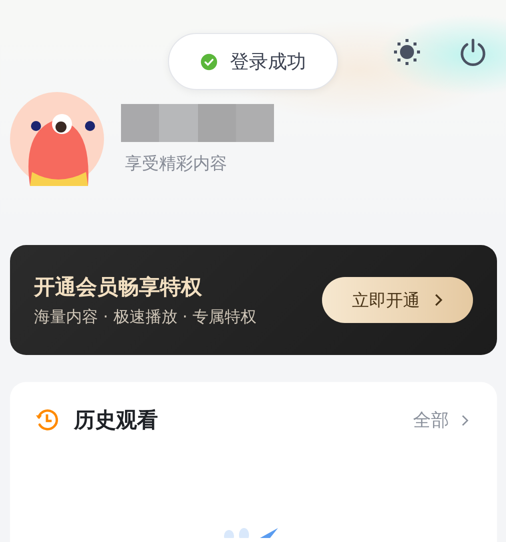  Describe the element at coordinates (397, 300) in the screenshot. I see `open-vip-button: 立即开通` at that location.